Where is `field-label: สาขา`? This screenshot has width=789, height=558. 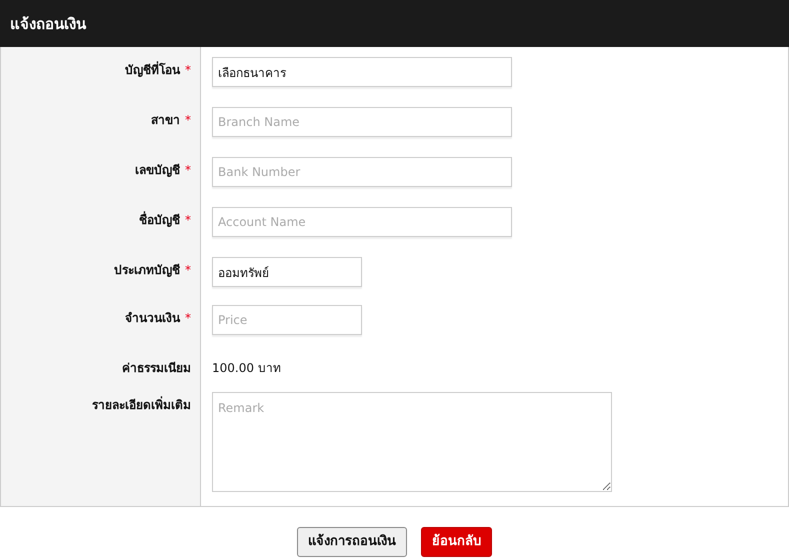
field-label: สาขา is located at coordinates (165, 120).